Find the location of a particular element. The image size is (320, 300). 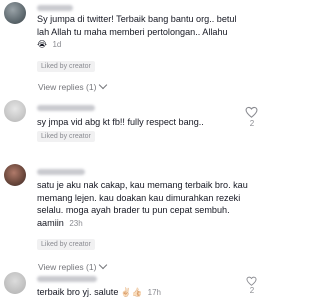

comment-text: terbaik bro yj. salute ✌🏻👍🏻 17h is located at coordinates (137, 293).